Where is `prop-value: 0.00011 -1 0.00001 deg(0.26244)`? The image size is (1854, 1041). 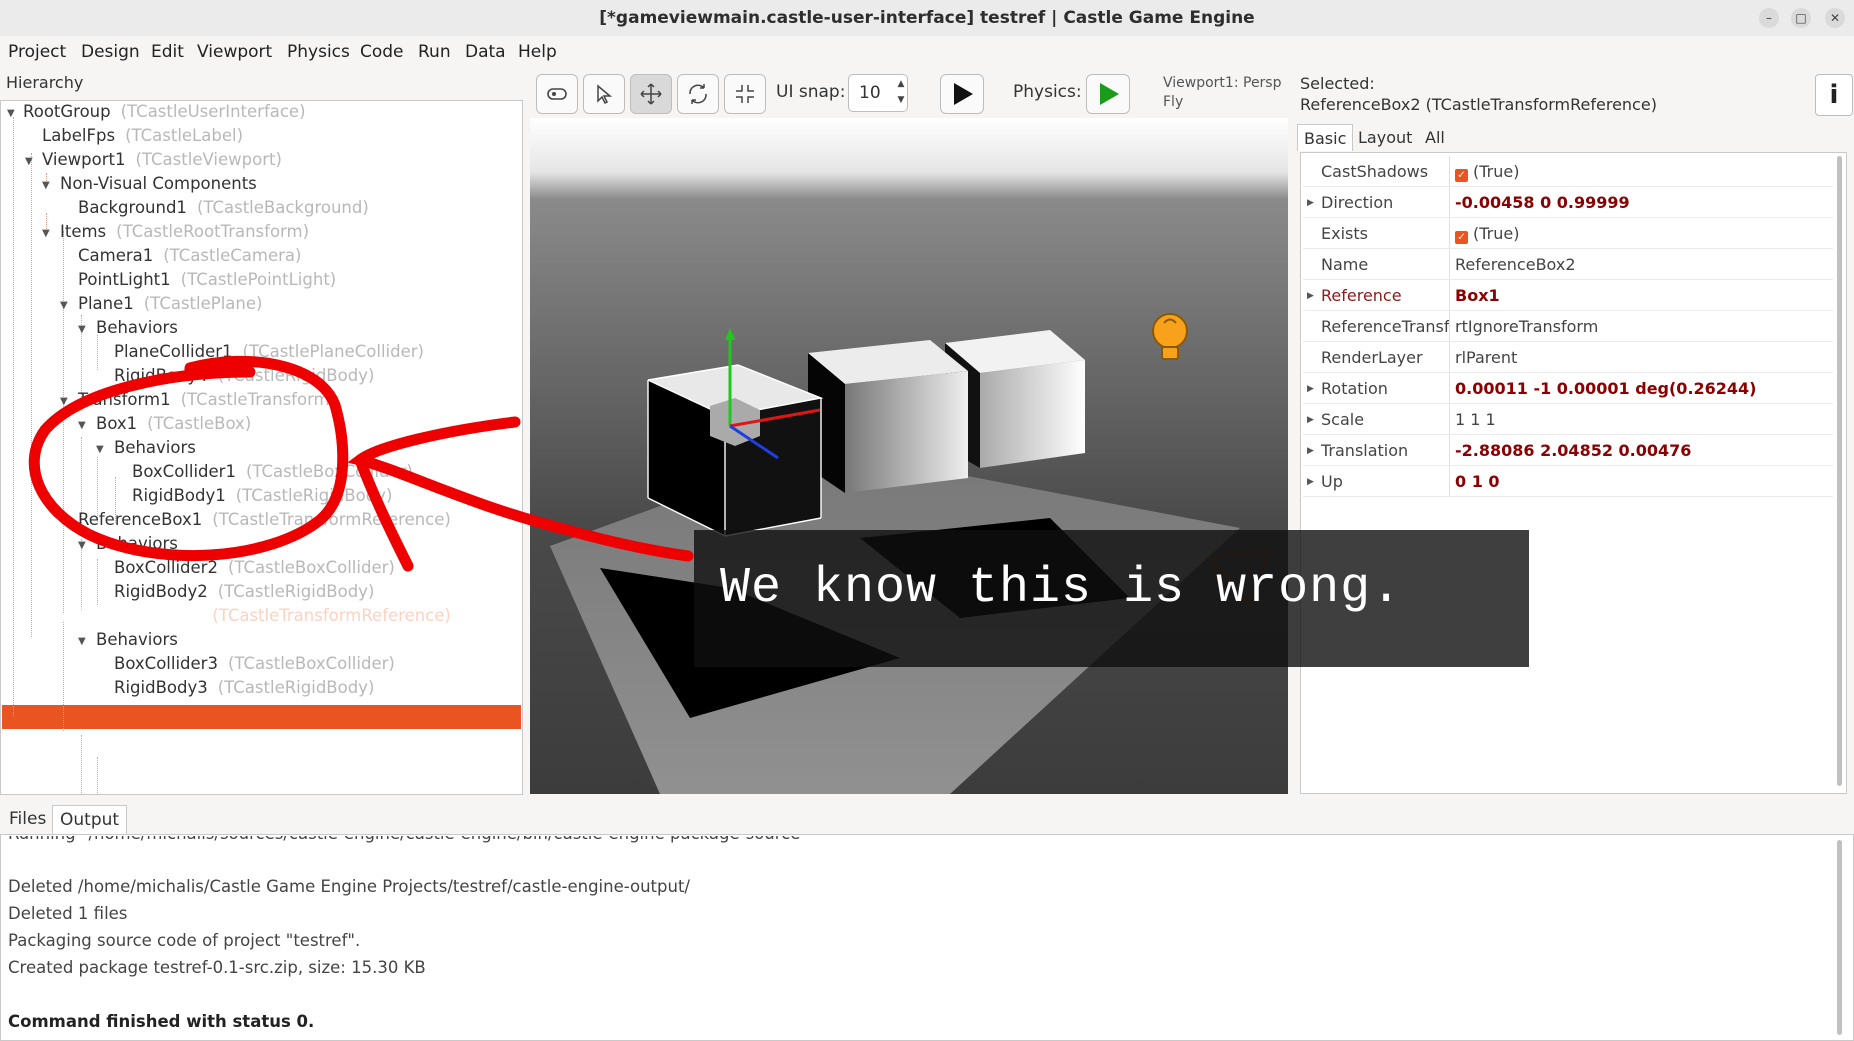 prop-value: 0.00011 -1 0.00001 deg(0.26244) is located at coordinates (1606, 388).